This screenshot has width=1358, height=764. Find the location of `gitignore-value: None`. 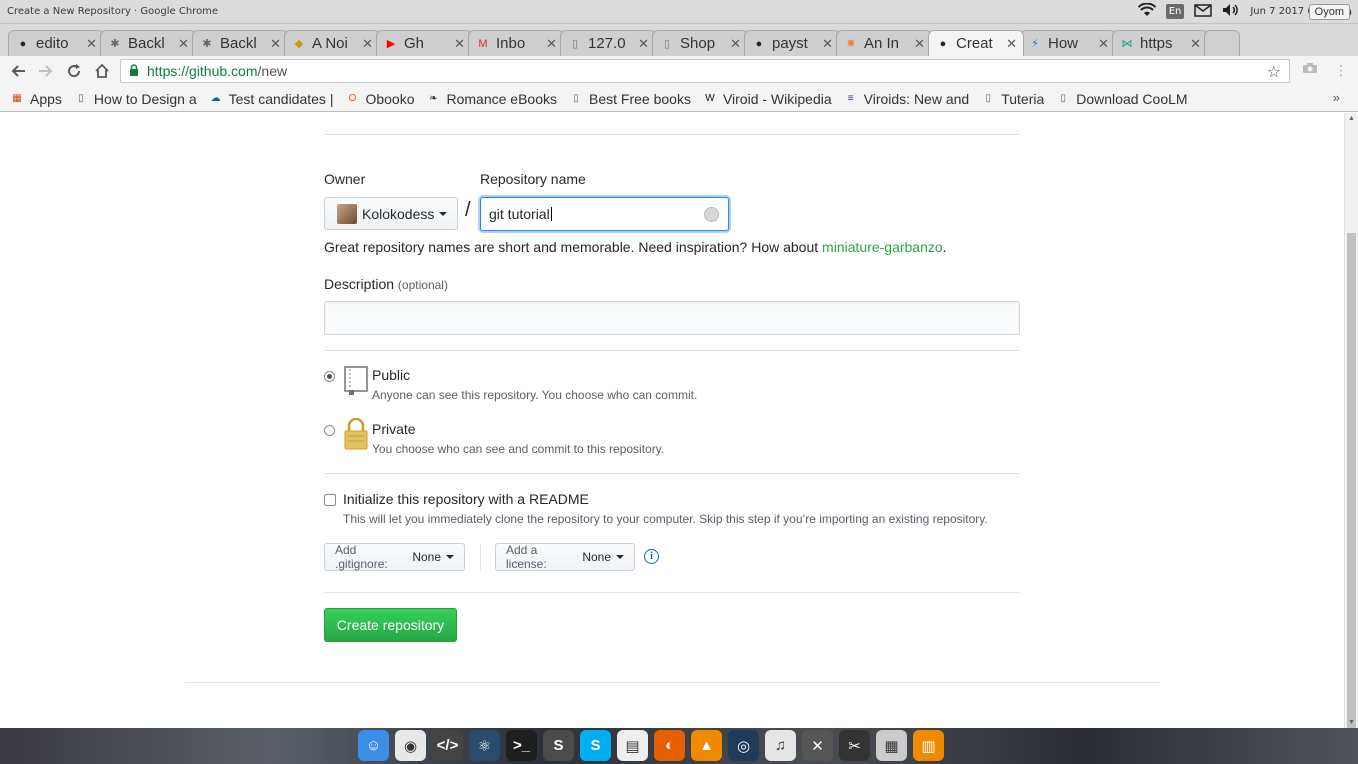

gitignore-value: None is located at coordinates (426, 557).